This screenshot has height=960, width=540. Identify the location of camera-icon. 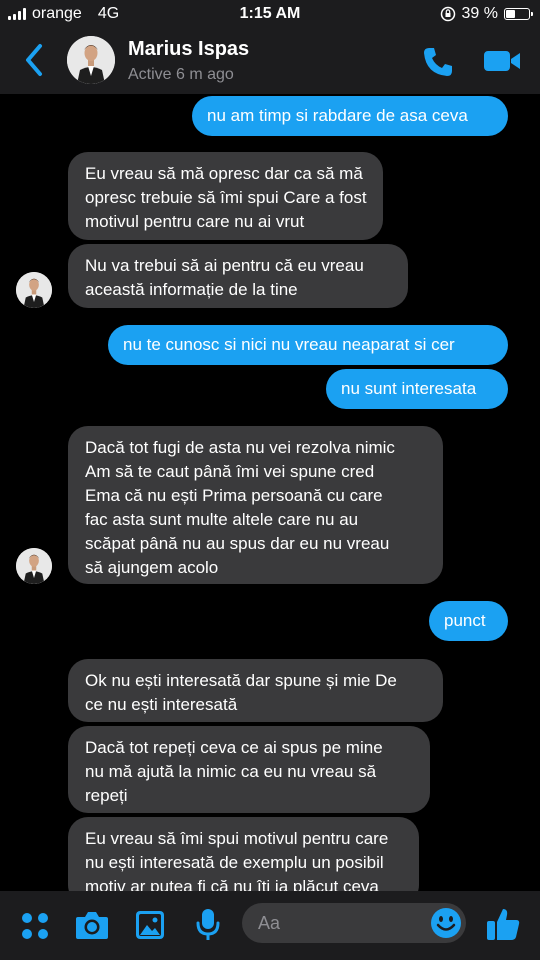
(92, 925).